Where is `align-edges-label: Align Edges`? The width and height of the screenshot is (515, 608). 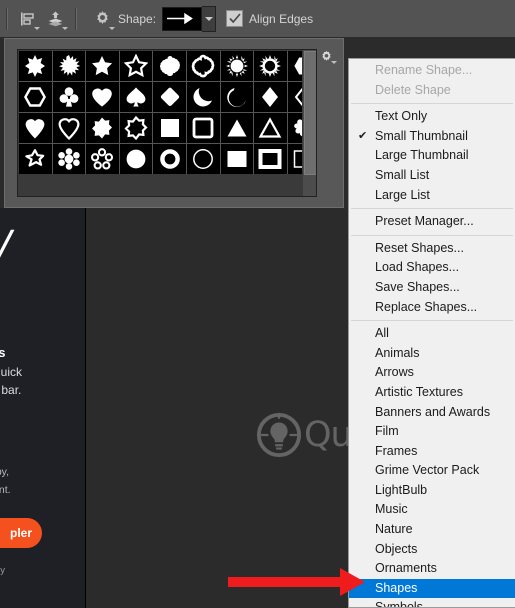
align-edges-label: Align Edges is located at coordinates (281, 18).